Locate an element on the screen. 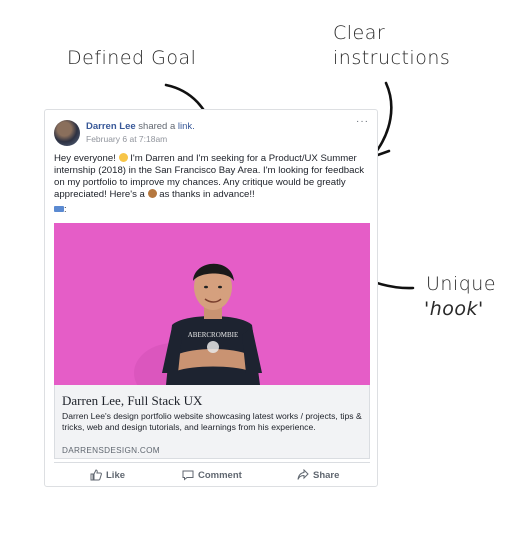 The width and height of the screenshot is (522, 537). more-options-icon: ··· is located at coordinates (362, 121).